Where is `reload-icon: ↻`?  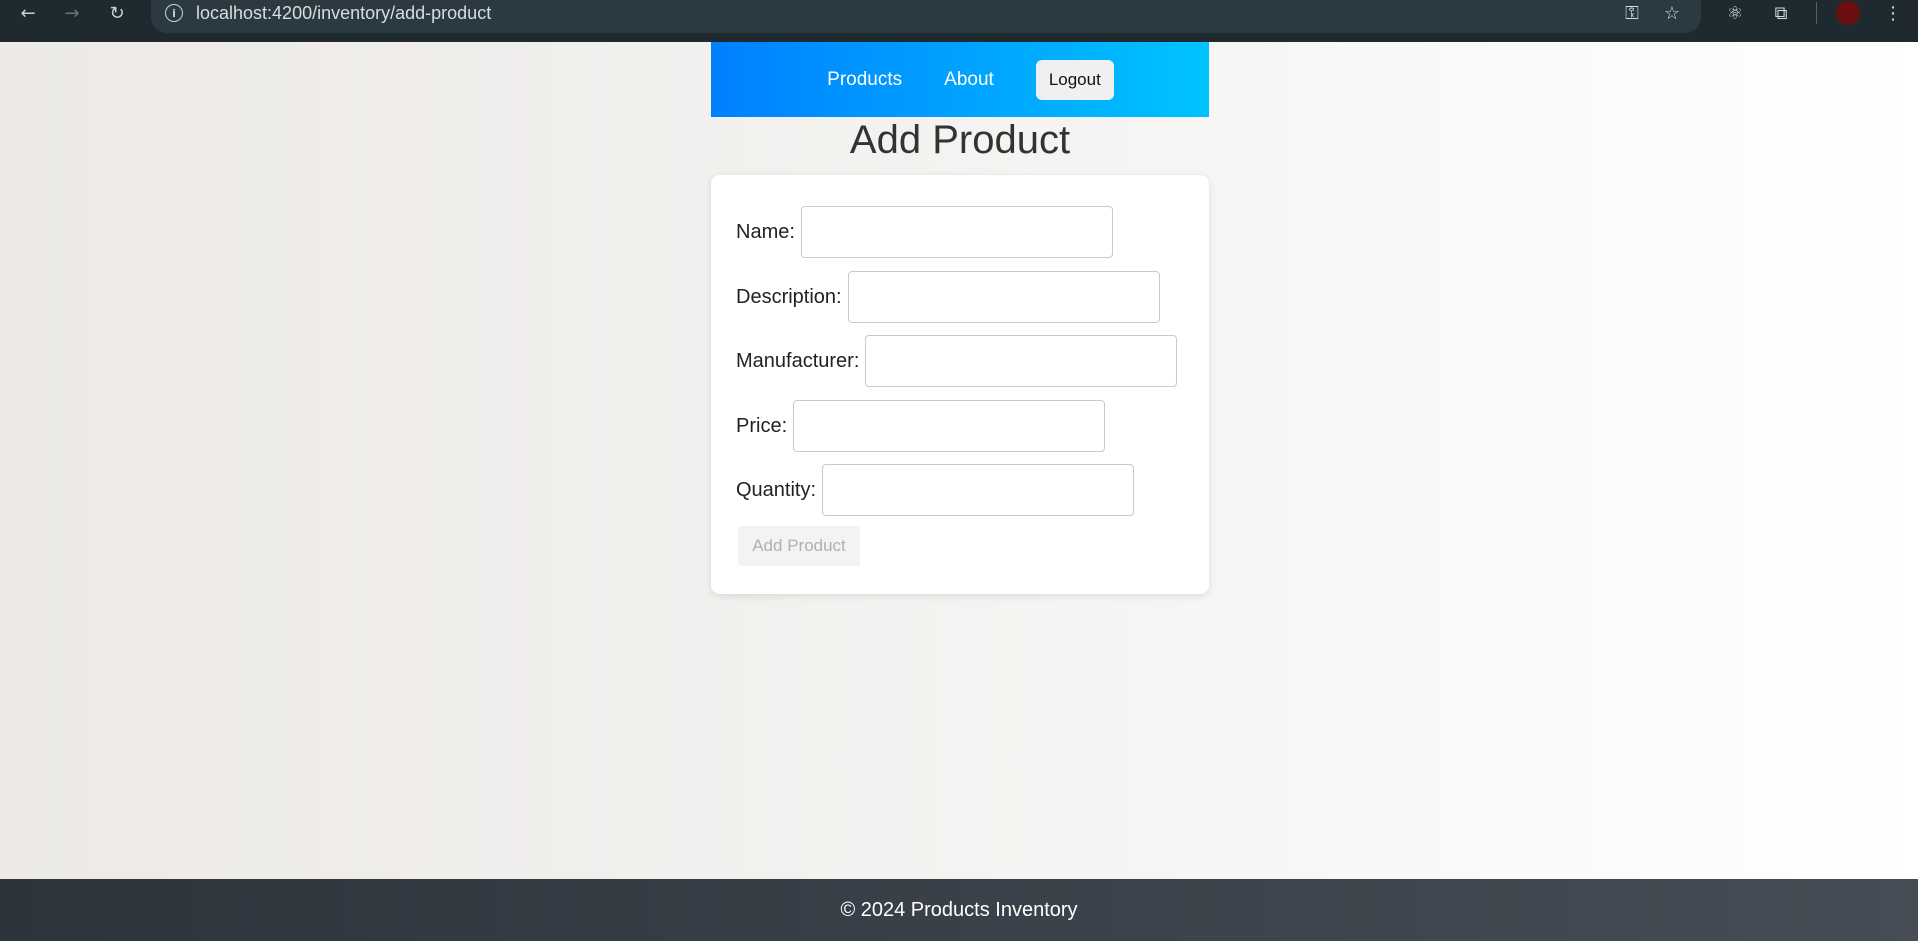 reload-icon: ↻ is located at coordinates (117, 13).